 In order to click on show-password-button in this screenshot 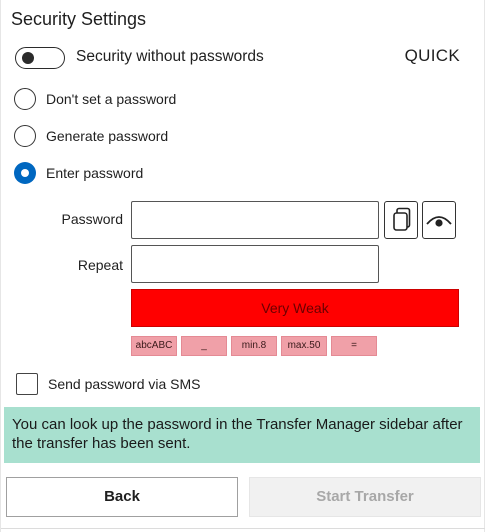, I will do `click(439, 220)`.